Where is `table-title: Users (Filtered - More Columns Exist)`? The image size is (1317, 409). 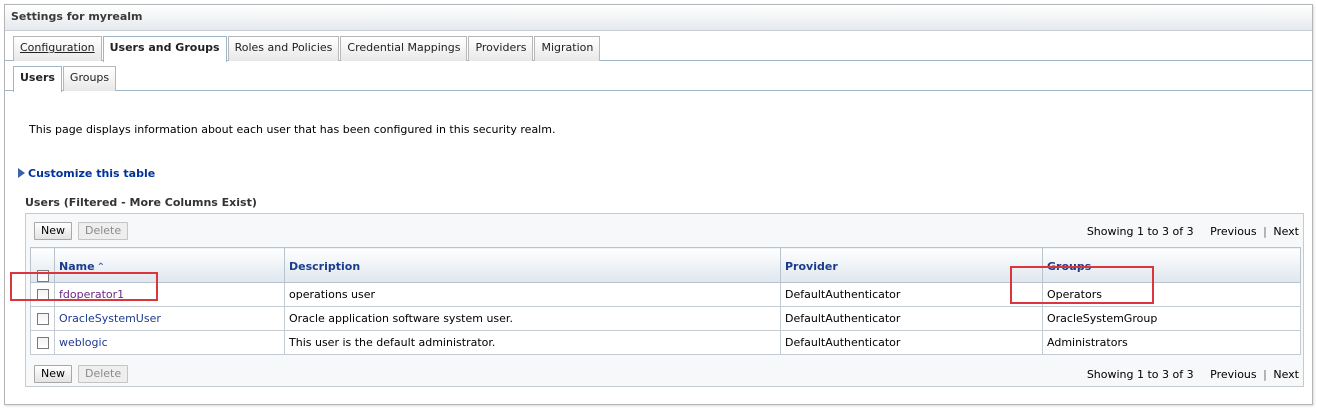 table-title: Users (Filtered - More Columns Exist) is located at coordinates (141, 202).